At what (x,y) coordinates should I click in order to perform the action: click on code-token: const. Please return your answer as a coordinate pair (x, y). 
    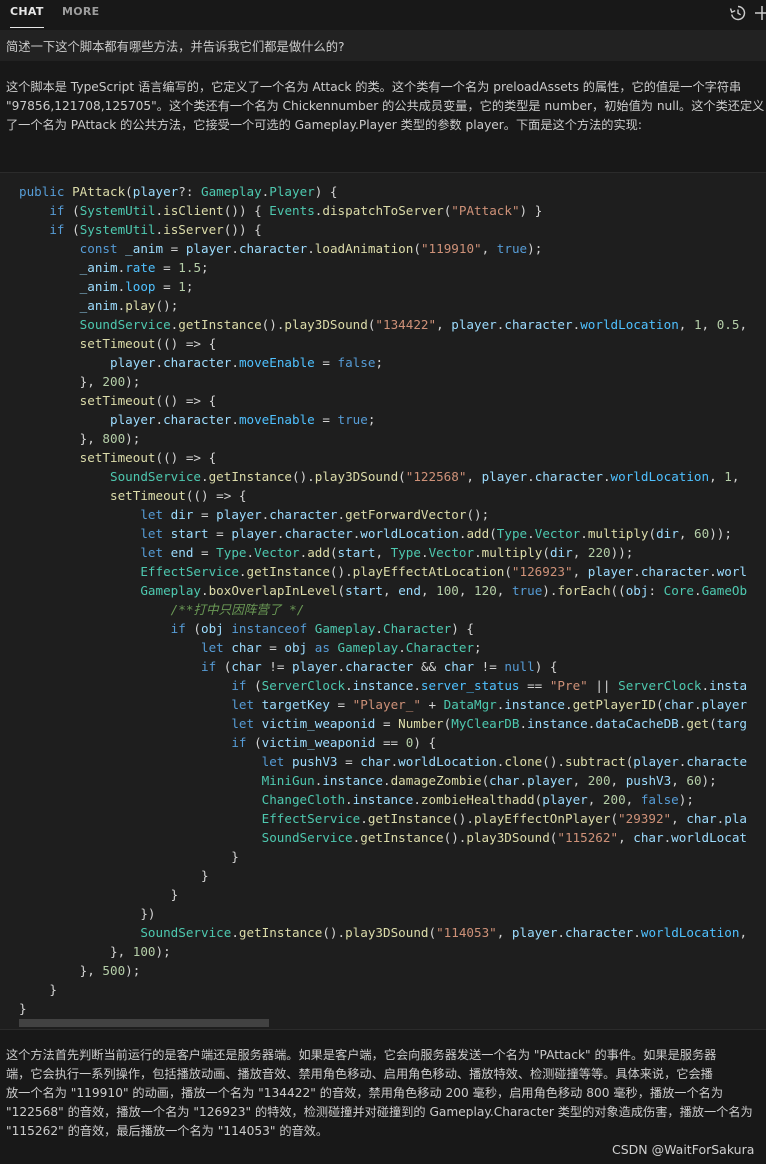
    Looking at the image, I should click on (102, 248).